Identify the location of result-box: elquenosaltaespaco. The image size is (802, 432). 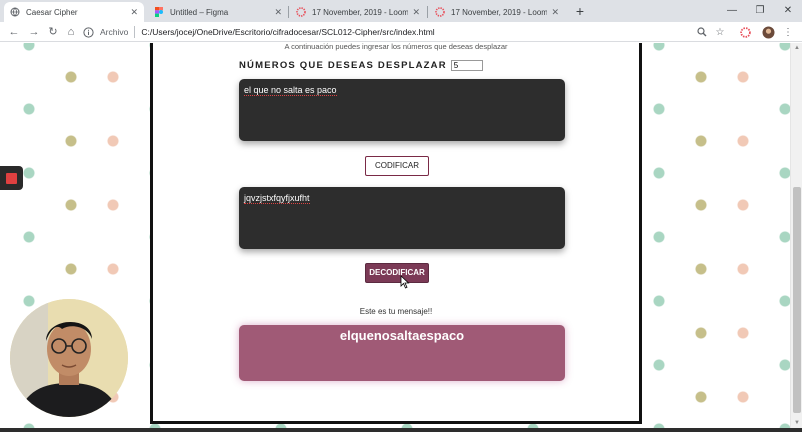
(402, 353).